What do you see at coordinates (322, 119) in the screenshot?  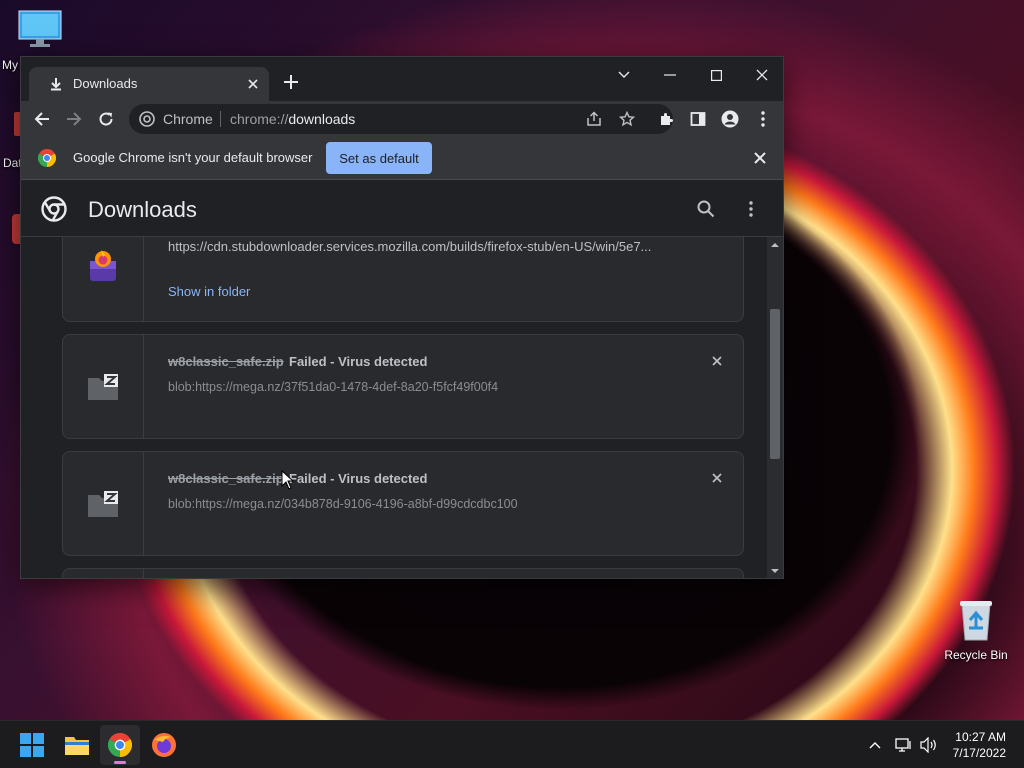 I see `url-path: downloads` at bounding box center [322, 119].